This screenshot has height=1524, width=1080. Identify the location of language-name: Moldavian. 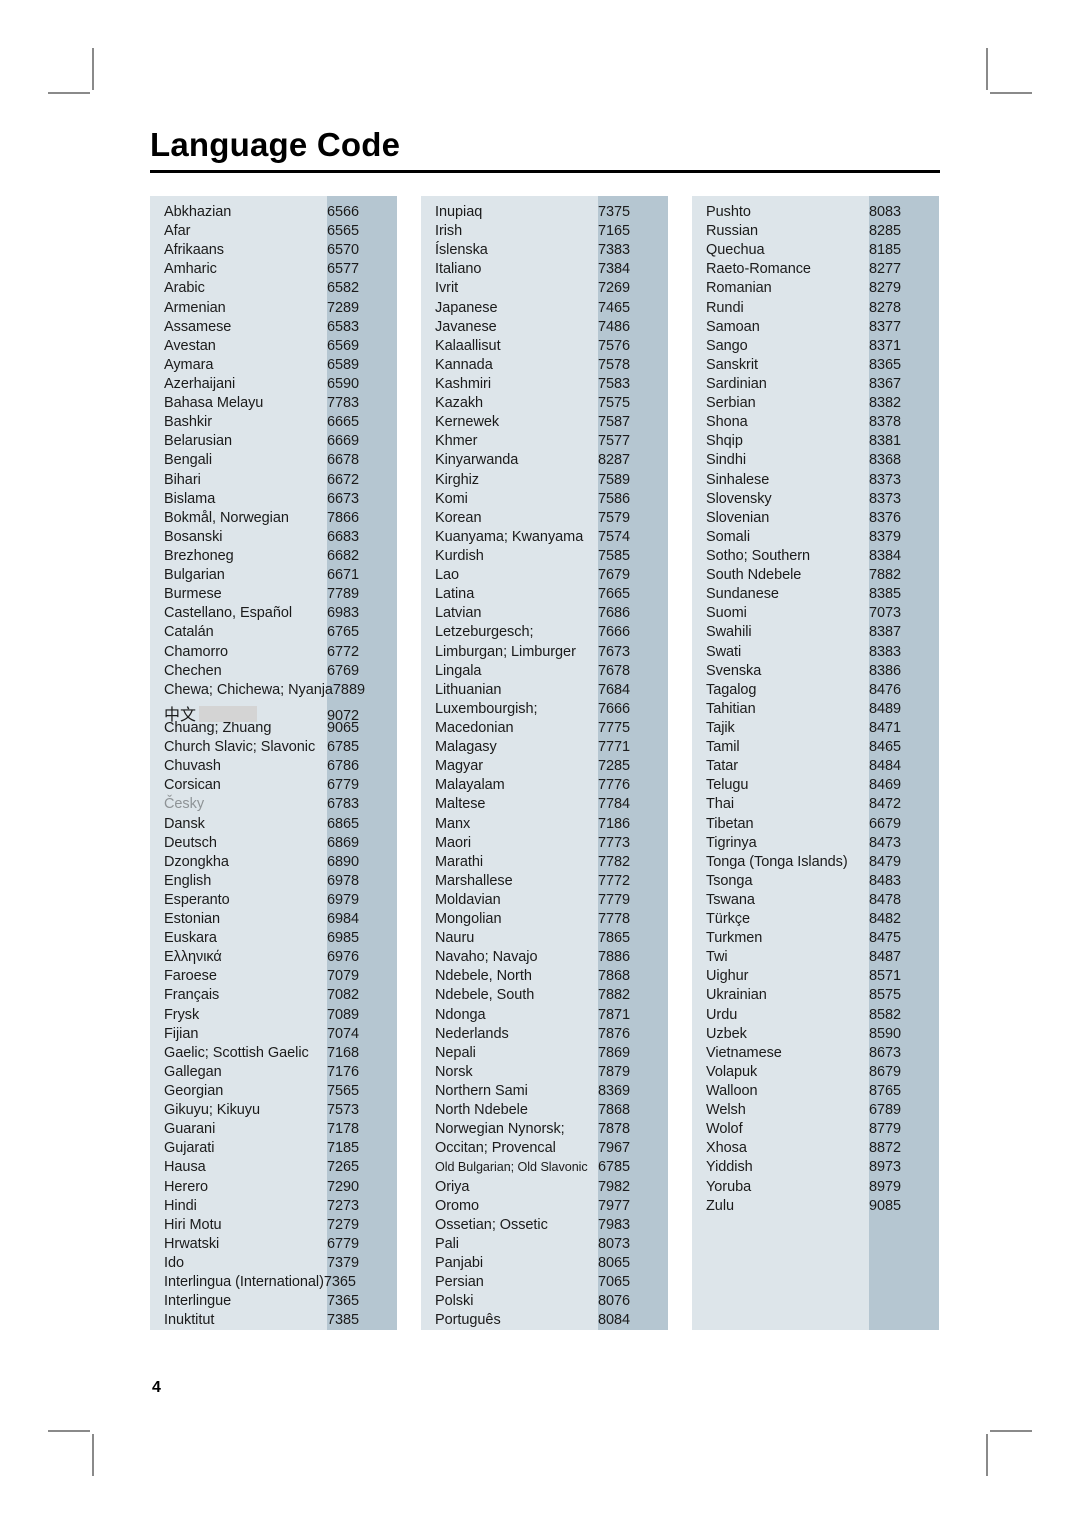
(468, 899).